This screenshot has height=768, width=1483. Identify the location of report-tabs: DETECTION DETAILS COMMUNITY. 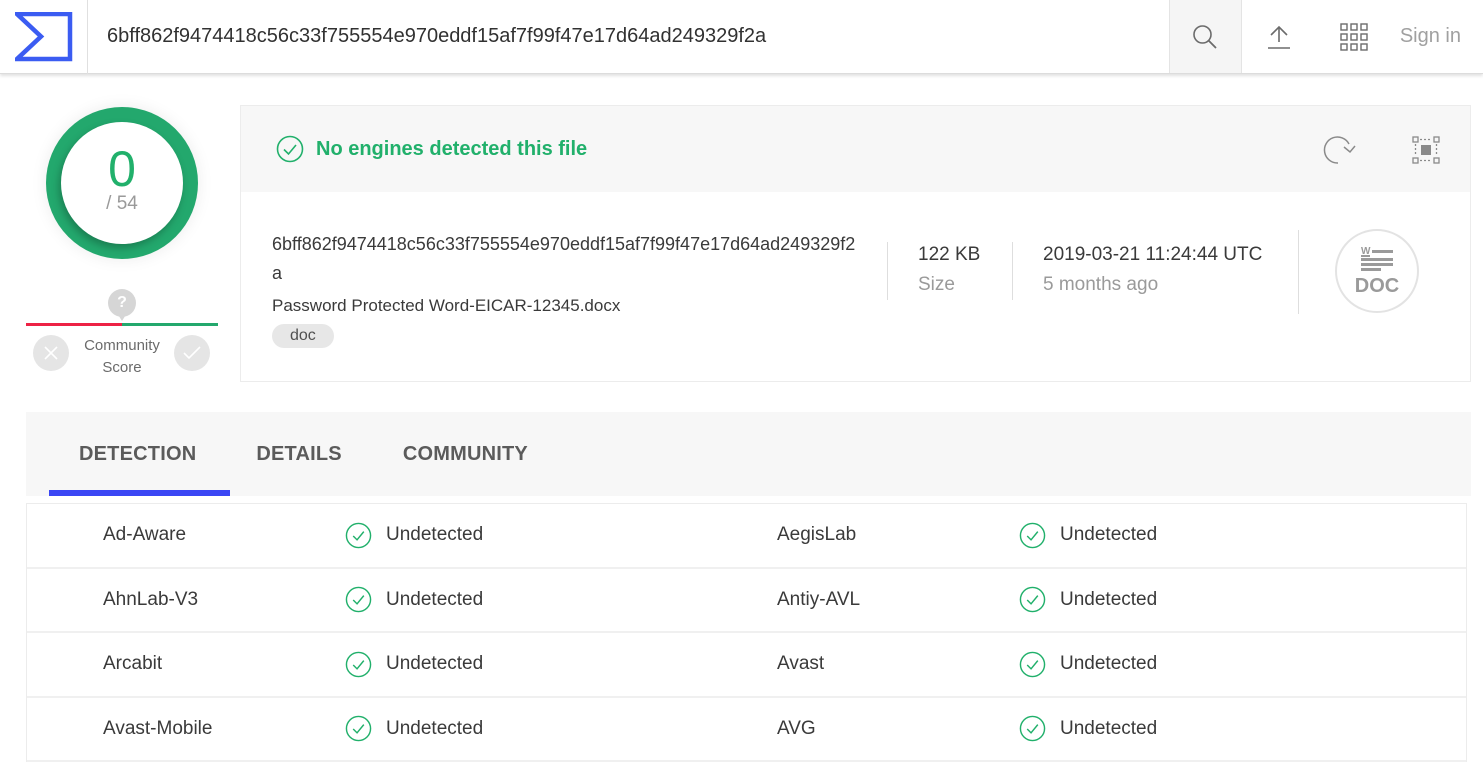
(748, 454).